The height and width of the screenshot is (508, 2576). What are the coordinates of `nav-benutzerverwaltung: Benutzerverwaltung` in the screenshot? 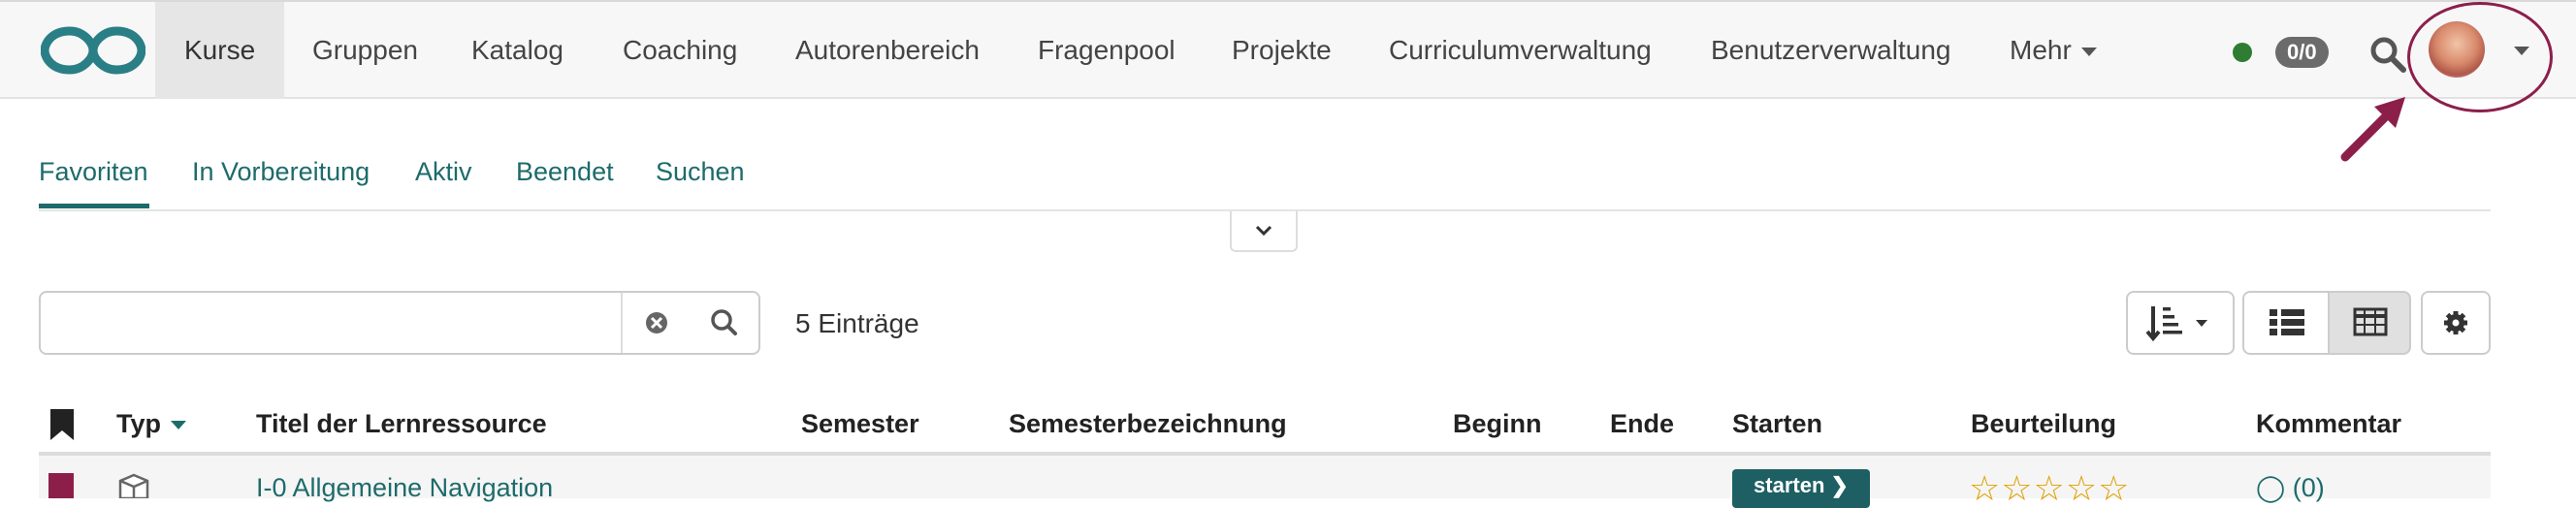 It's located at (1831, 50).